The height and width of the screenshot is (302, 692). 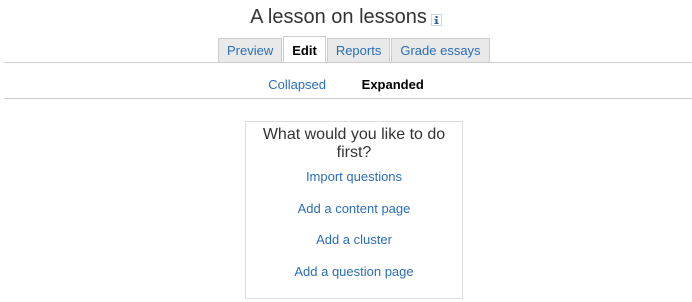 I want to click on subtabs-divider, so click(x=348, y=98).